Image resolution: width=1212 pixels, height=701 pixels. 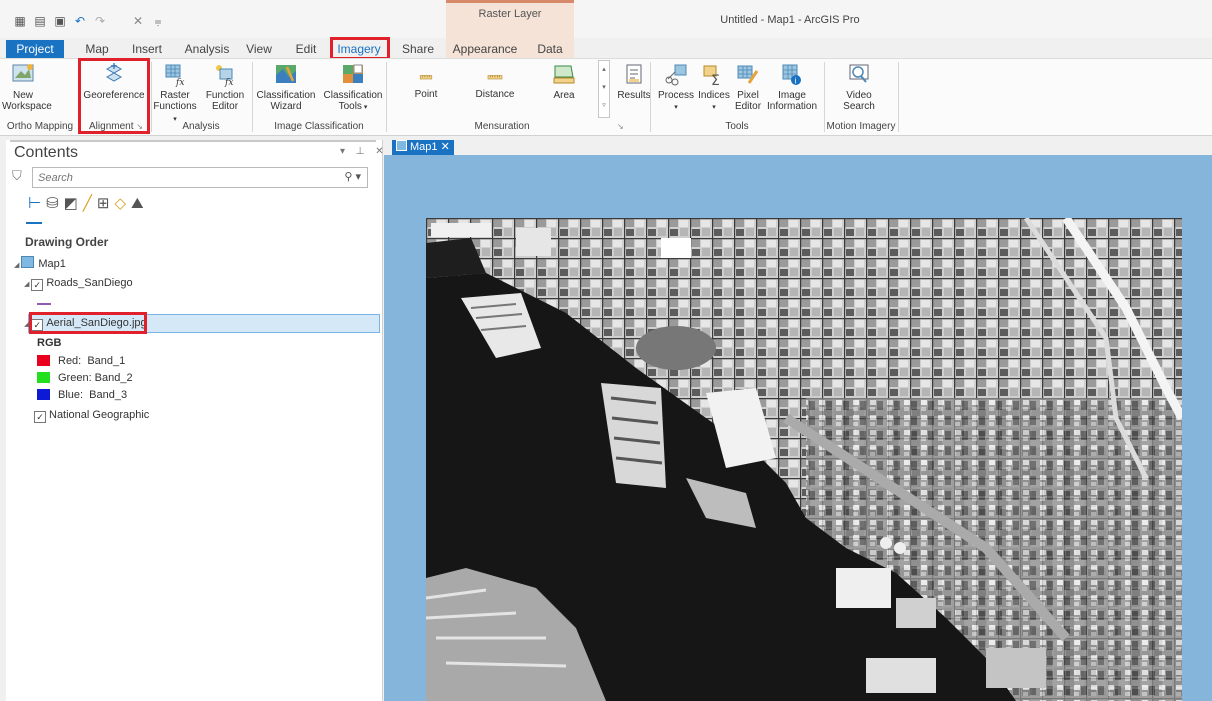 I want to click on pane-options-icon: ▾ ⊥ ✕, so click(x=364, y=151).